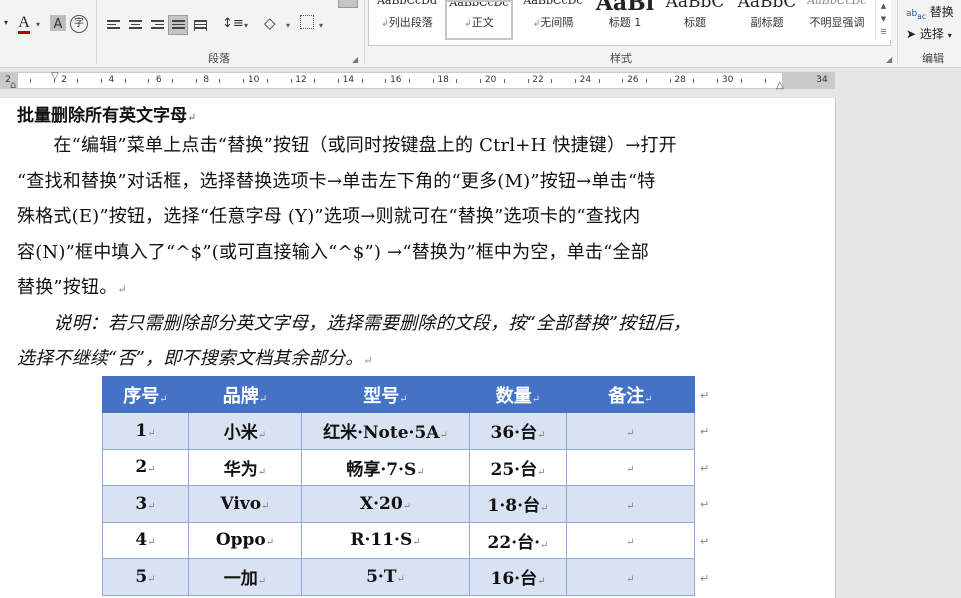 This screenshot has height=598, width=961. What do you see at coordinates (837, 20) in the screenshot?
I see `style-subtle-emphasis: AaBbCcDc 不明显强调` at bounding box center [837, 20].